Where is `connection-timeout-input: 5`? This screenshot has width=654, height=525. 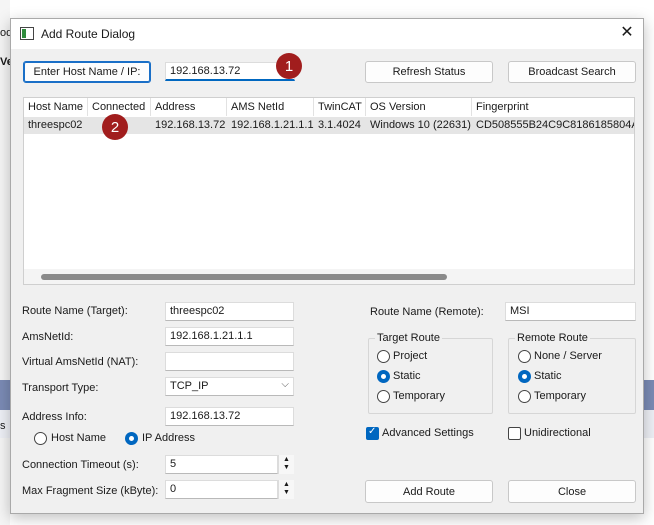 connection-timeout-input: 5 is located at coordinates (221, 464).